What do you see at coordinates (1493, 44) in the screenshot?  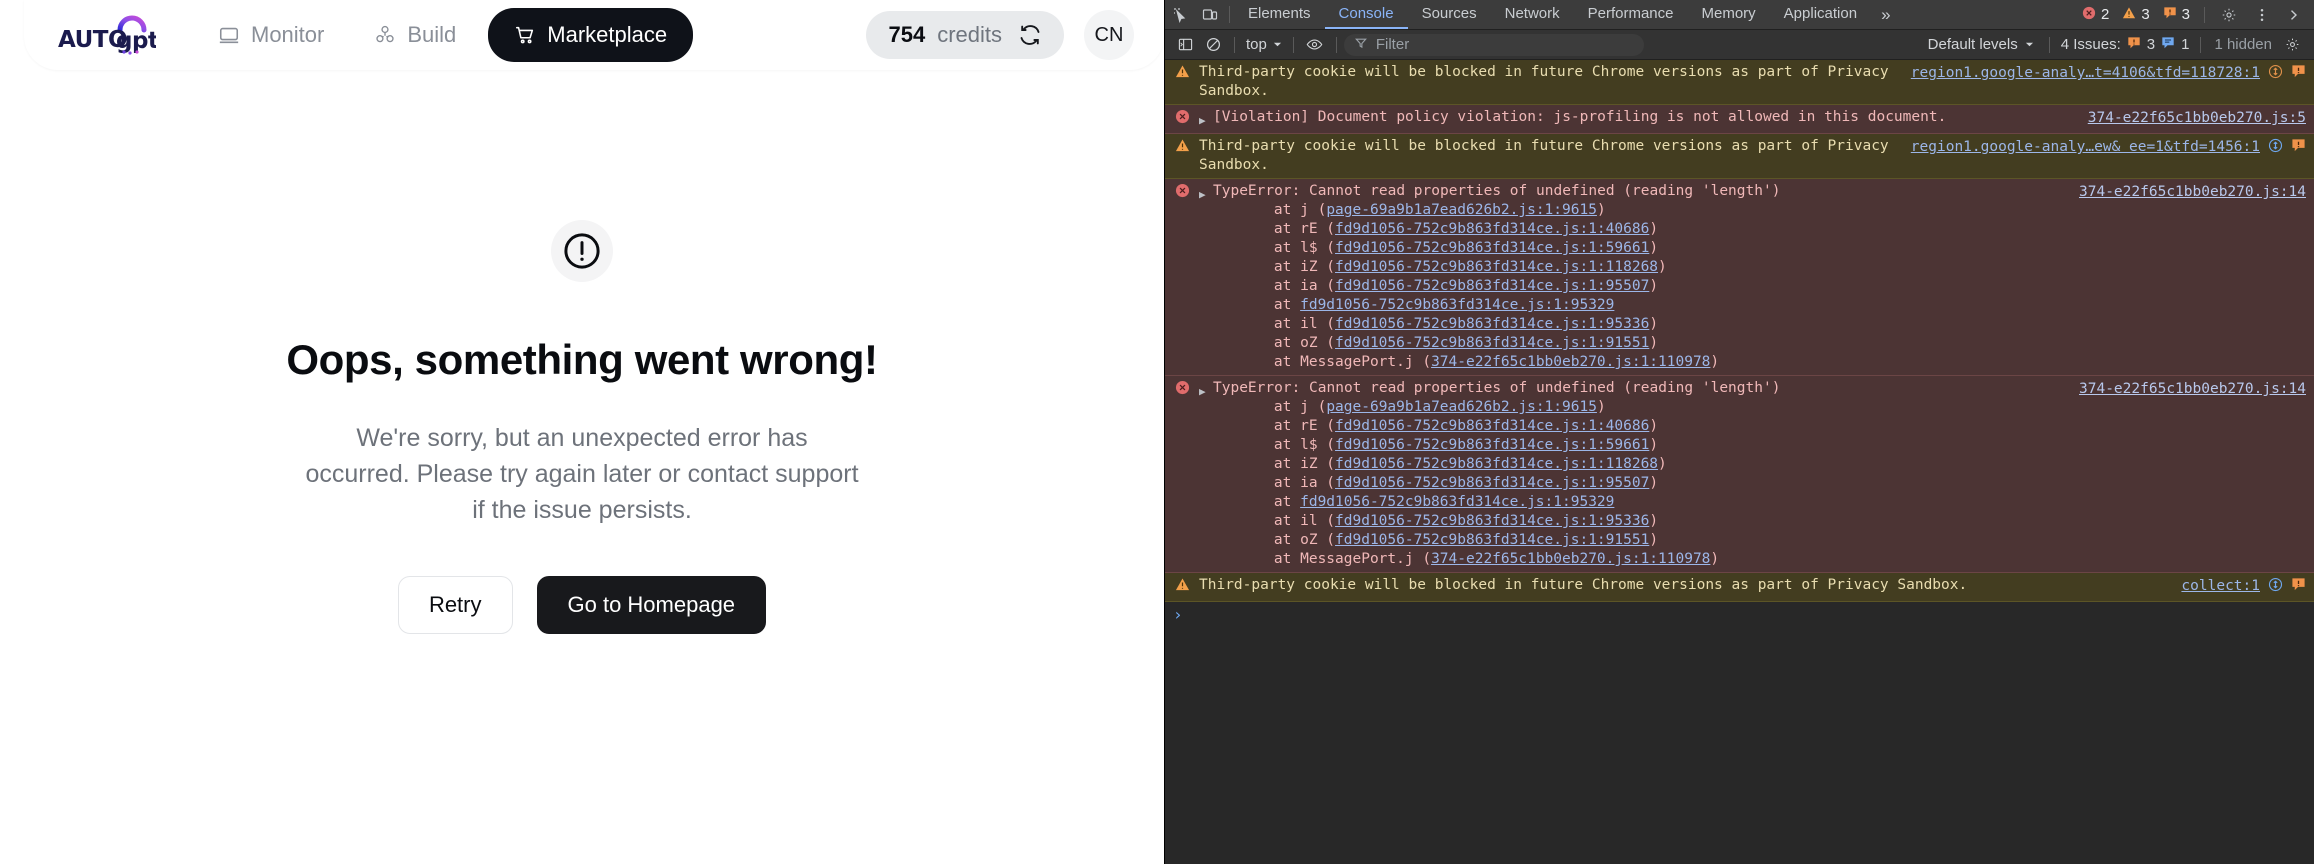 I see `filter-input: Filter` at bounding box center [1493, 44].